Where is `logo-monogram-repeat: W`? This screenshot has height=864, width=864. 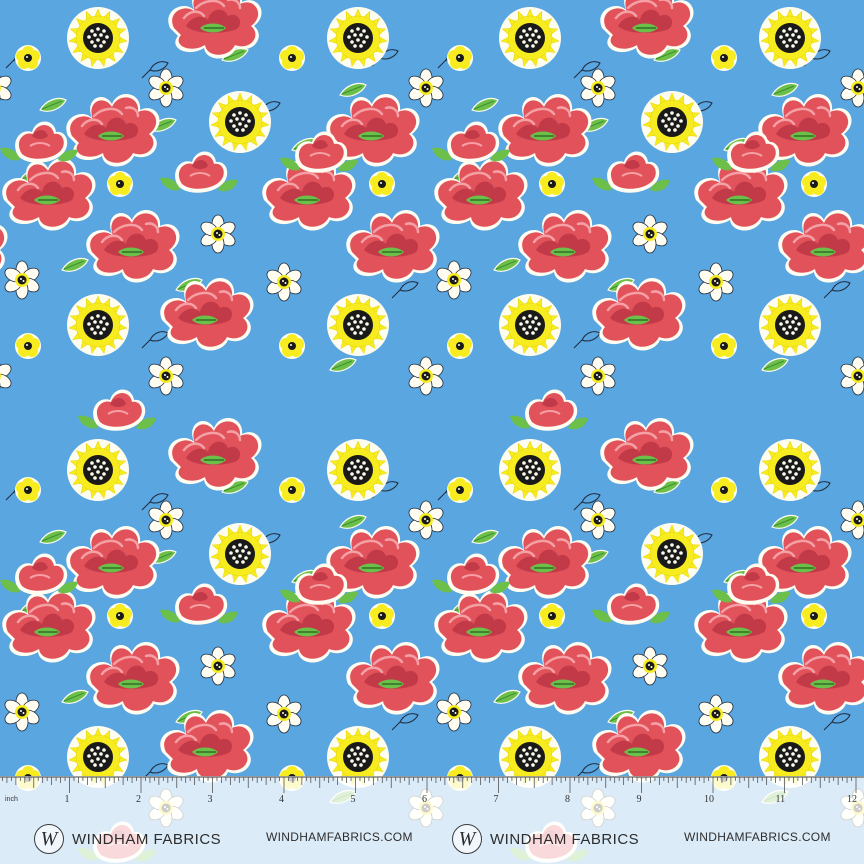 logo-monogram-repeat: W is located at coordinates (467, 839).